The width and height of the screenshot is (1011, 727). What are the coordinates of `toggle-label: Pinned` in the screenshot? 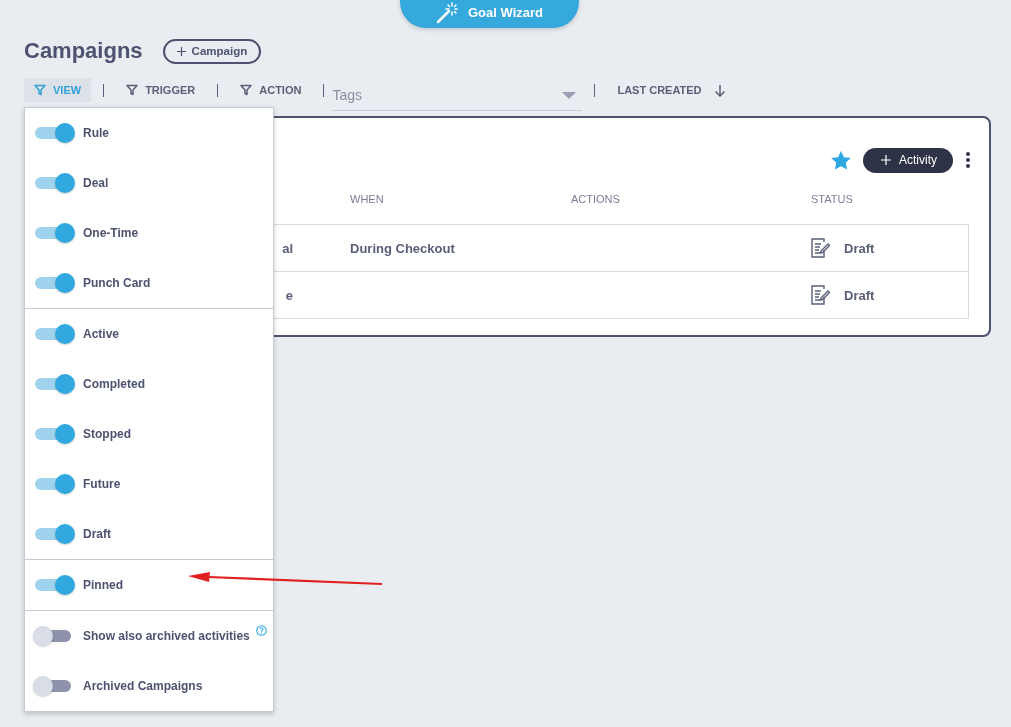 It's located at (103, 585).